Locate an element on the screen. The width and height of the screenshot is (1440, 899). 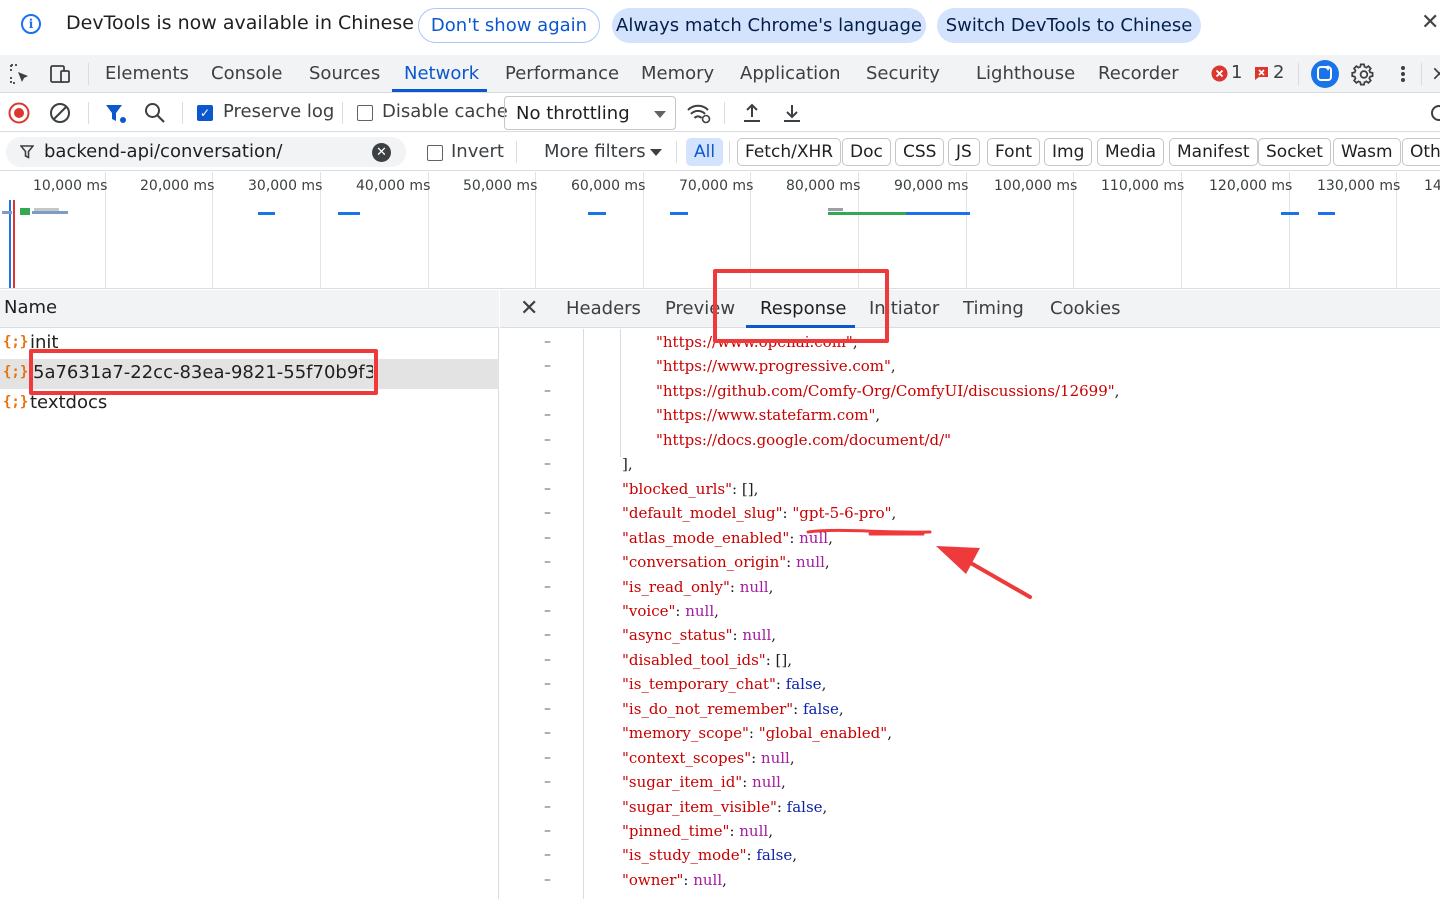
type-css: CSS is located at coordinates (920, 152).